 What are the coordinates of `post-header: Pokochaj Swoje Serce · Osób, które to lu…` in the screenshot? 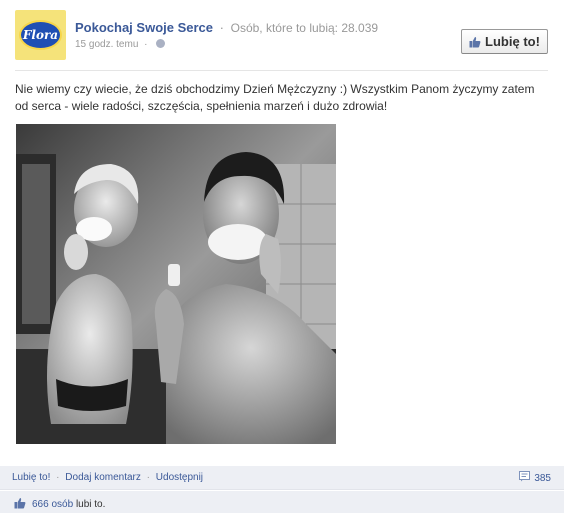 It's located at (226, 27).